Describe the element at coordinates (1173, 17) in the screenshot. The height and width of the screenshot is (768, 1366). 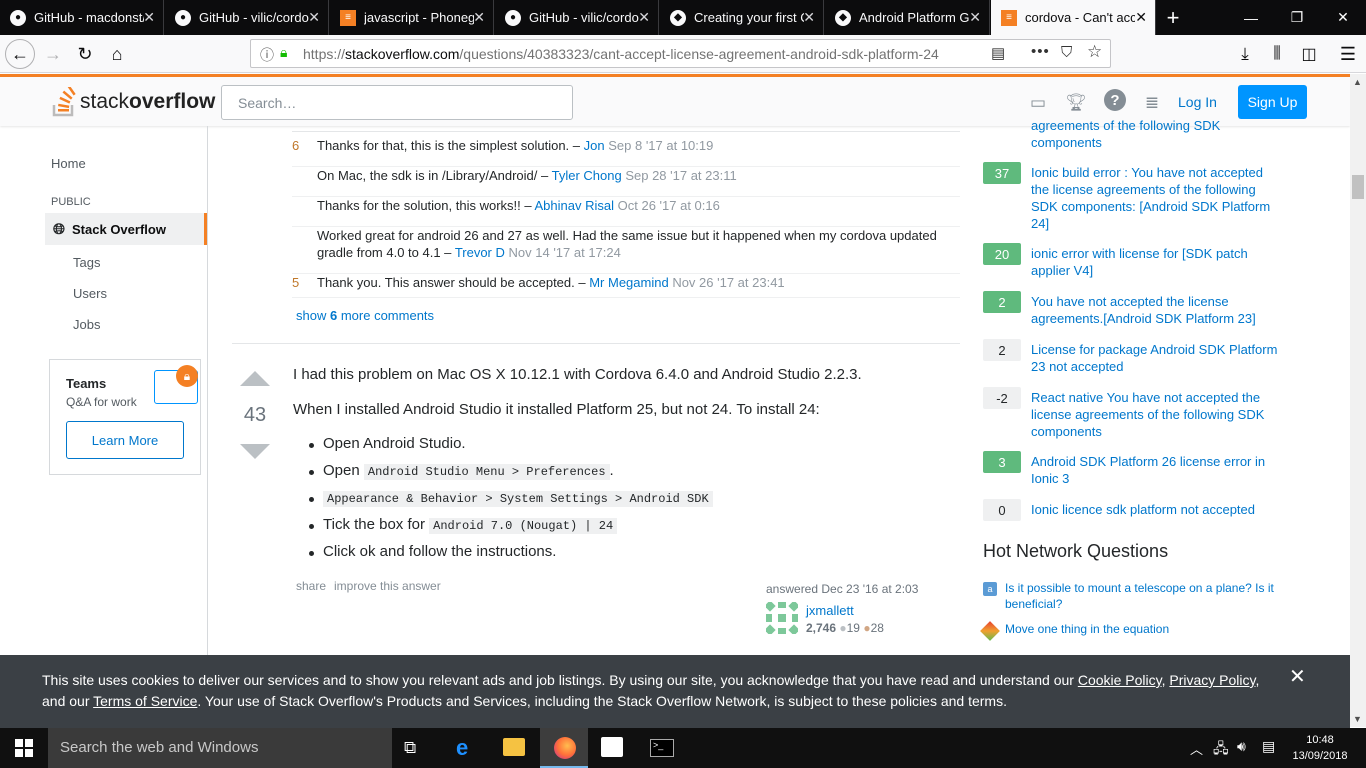
I see `new-tab-icon: +` at that location.